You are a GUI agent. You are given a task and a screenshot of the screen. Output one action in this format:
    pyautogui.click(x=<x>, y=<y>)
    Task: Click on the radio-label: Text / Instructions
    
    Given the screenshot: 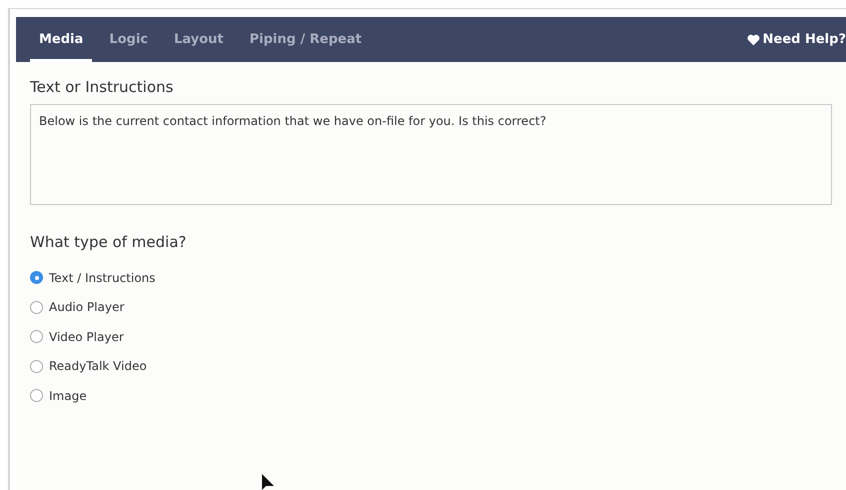 What is the action you would take?
    pyautogui.click(x=102, y=277)
    